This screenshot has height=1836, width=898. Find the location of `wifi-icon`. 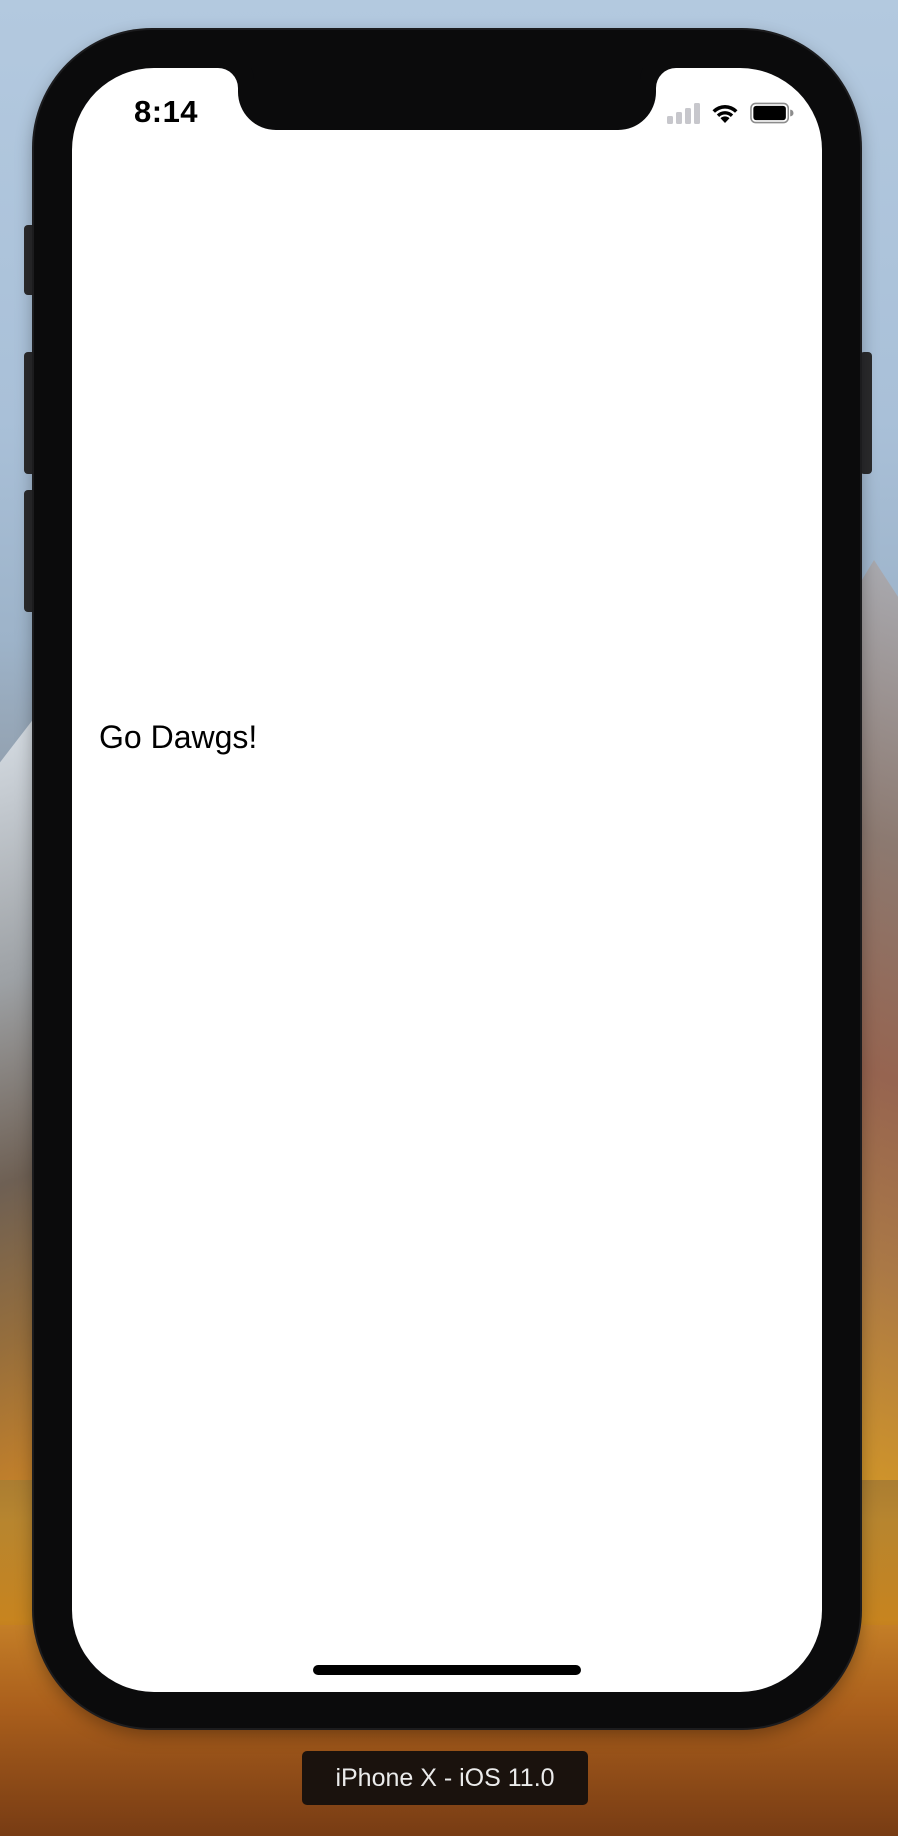

wifi-icon is located at coordinates (725, 113).